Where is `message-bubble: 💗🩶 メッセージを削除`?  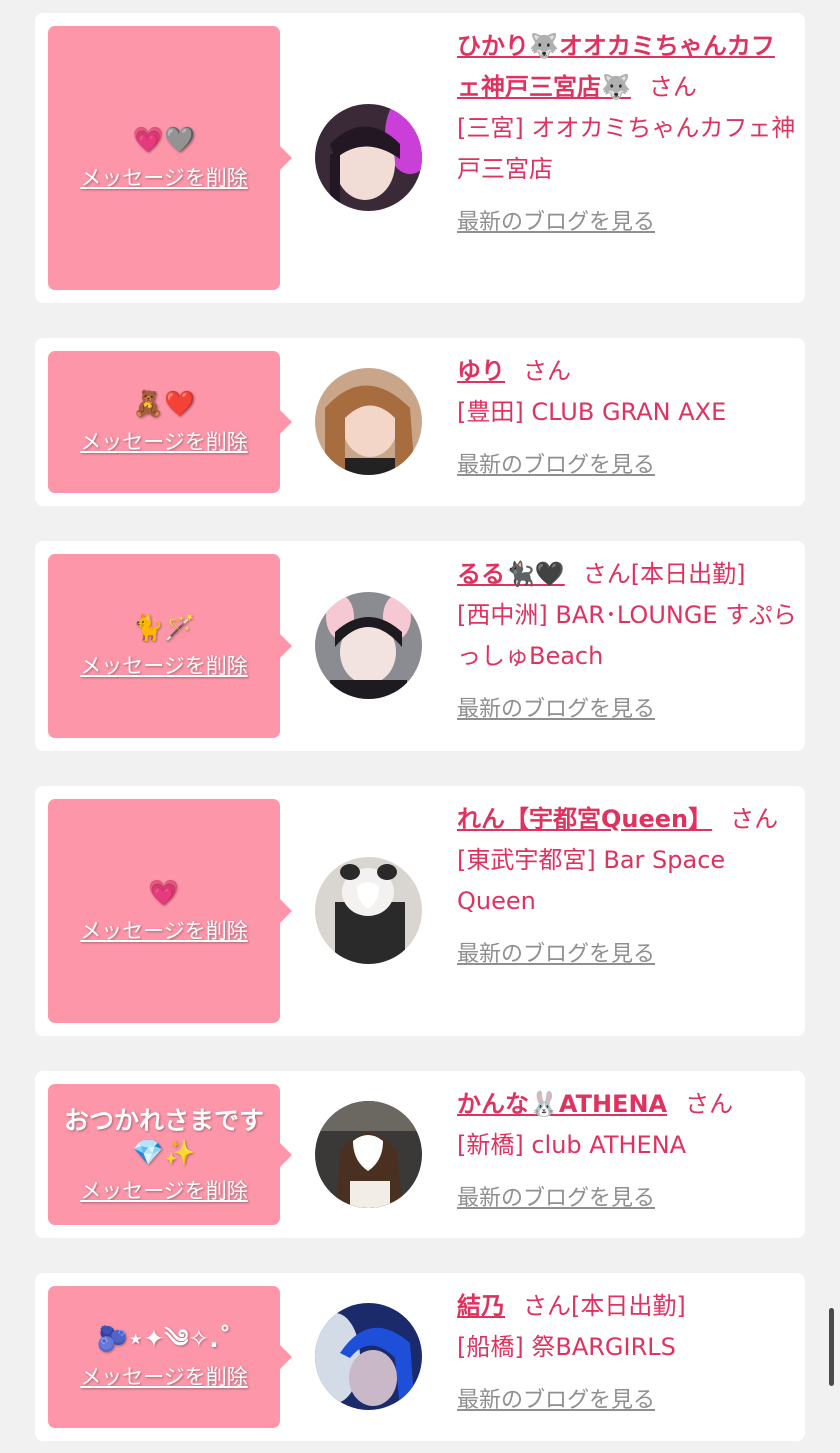
message-bubble: 💗🩶 メッセージを削除 is located at coordinates (170, 158).